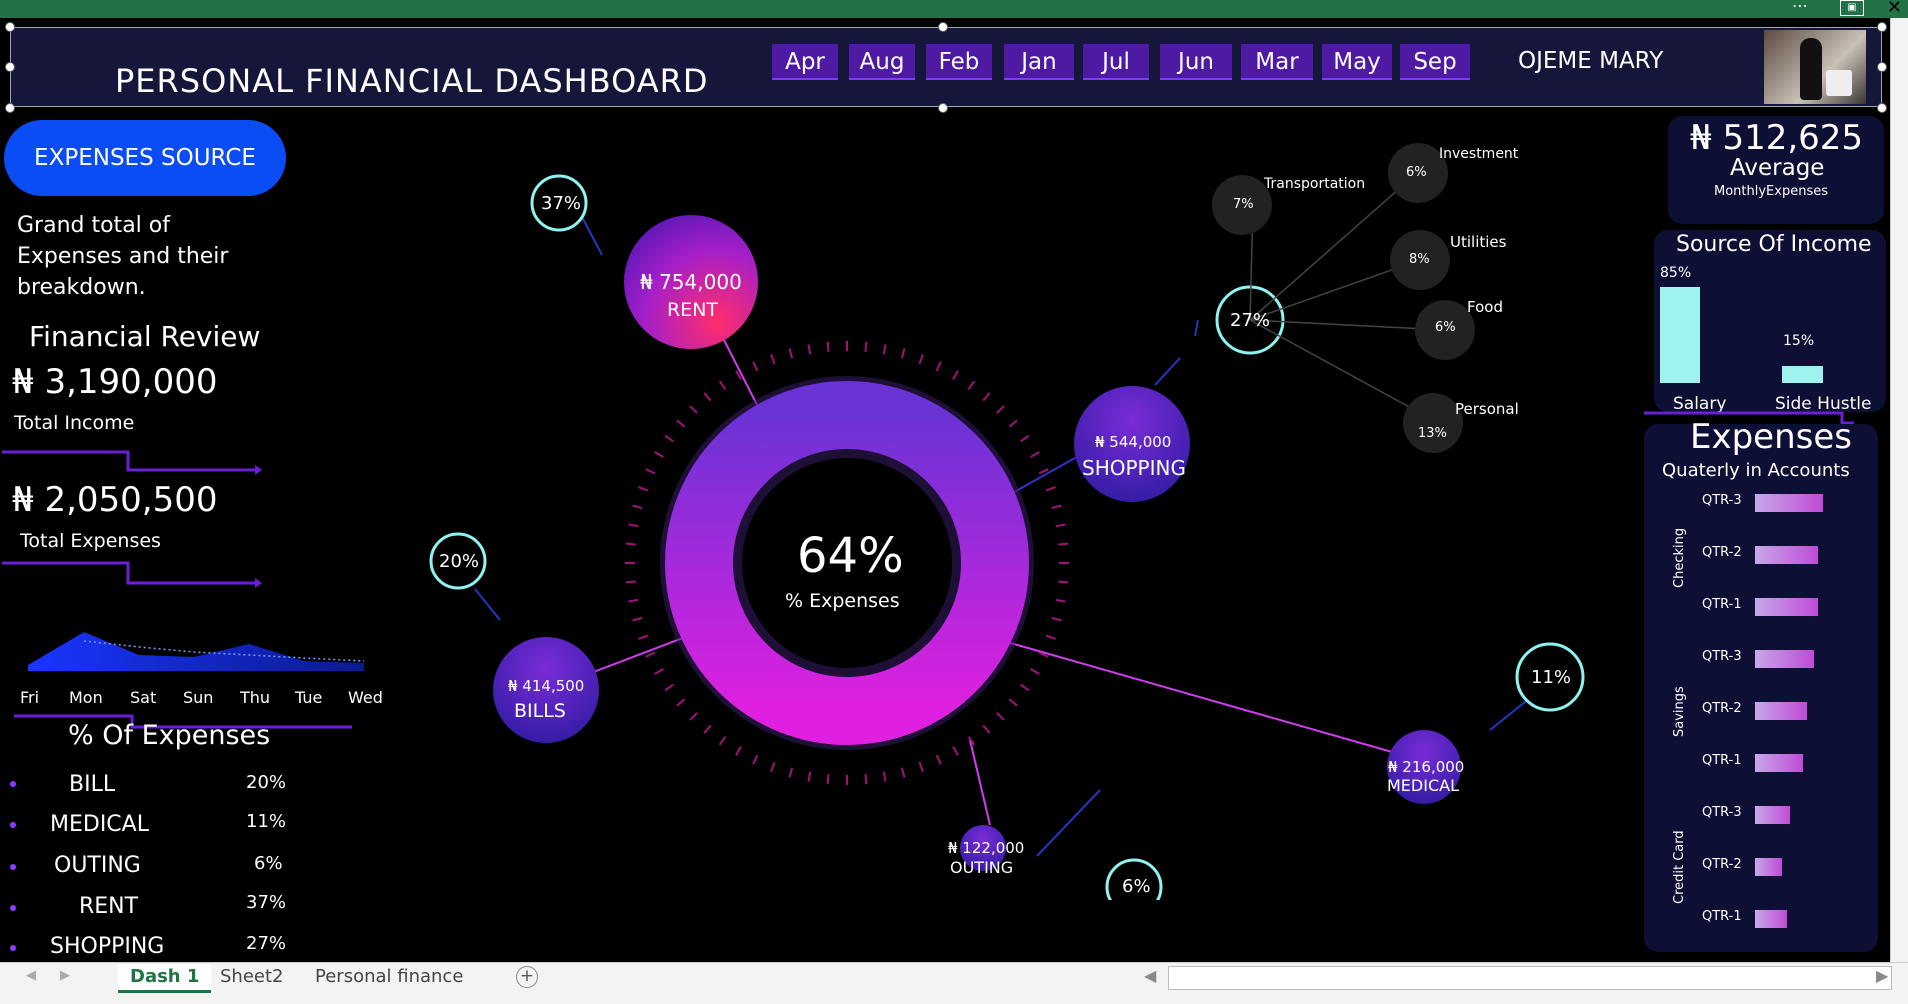  What do you see at coordinates (1416, 172) in the screenshot?
I see `sub-pct: 6%` at bounding box center [1416, 172].